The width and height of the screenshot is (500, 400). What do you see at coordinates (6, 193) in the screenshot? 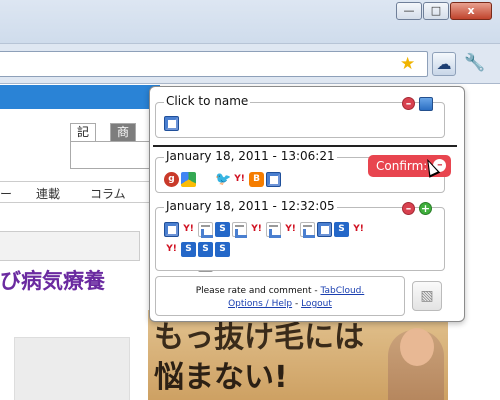
I see `nav-item: ー` at bounding box center [6, 193].